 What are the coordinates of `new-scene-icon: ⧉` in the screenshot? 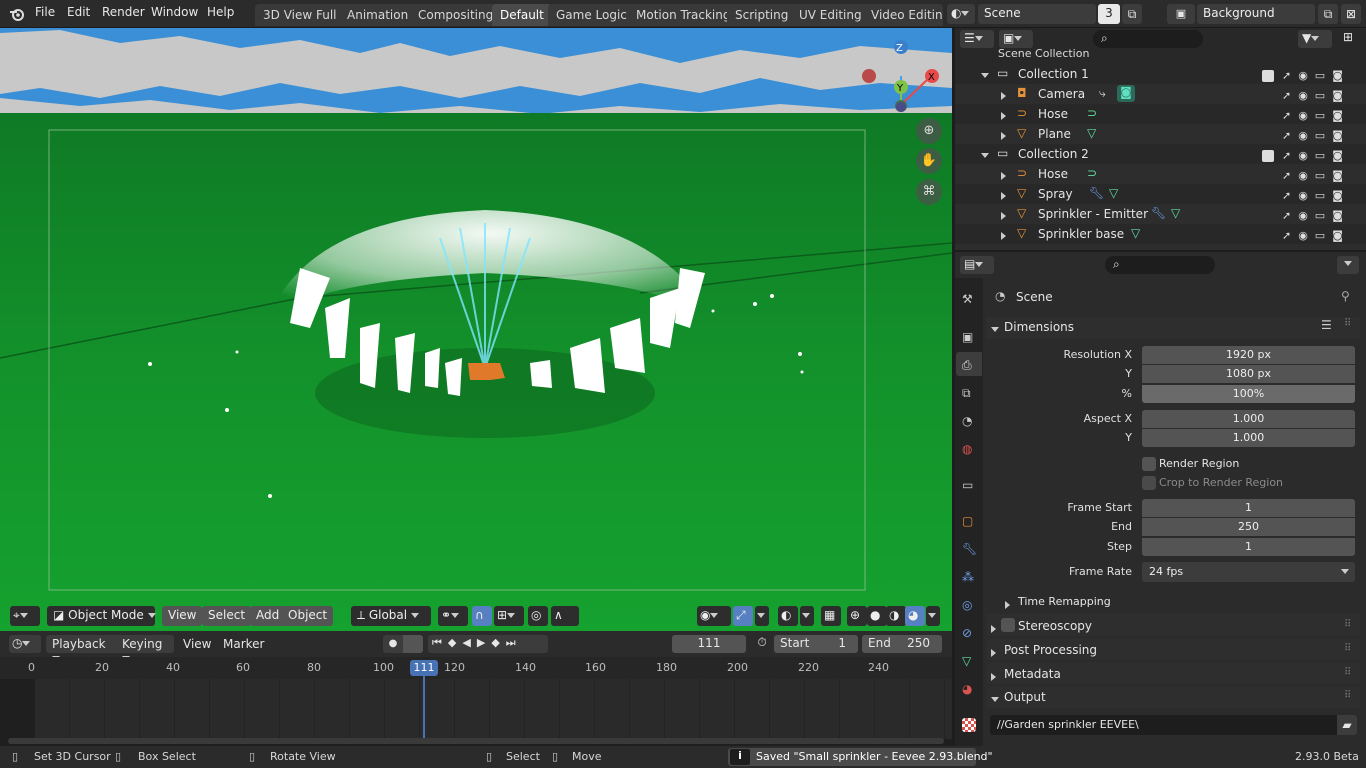 It's located at (1132, 14).